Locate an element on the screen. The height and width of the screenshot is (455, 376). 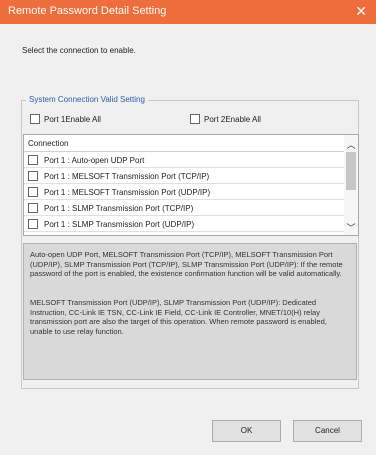
instruction-text: Select the connection to enable. is located at coordinates (79, 50).